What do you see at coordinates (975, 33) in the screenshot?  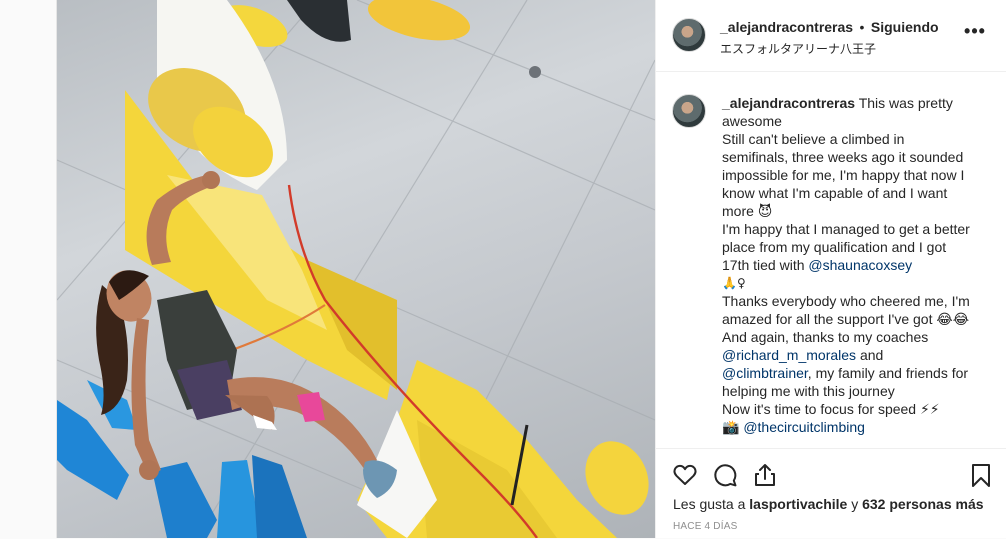 I see `more-options-icon: •••` at bounding box center [975, 33].